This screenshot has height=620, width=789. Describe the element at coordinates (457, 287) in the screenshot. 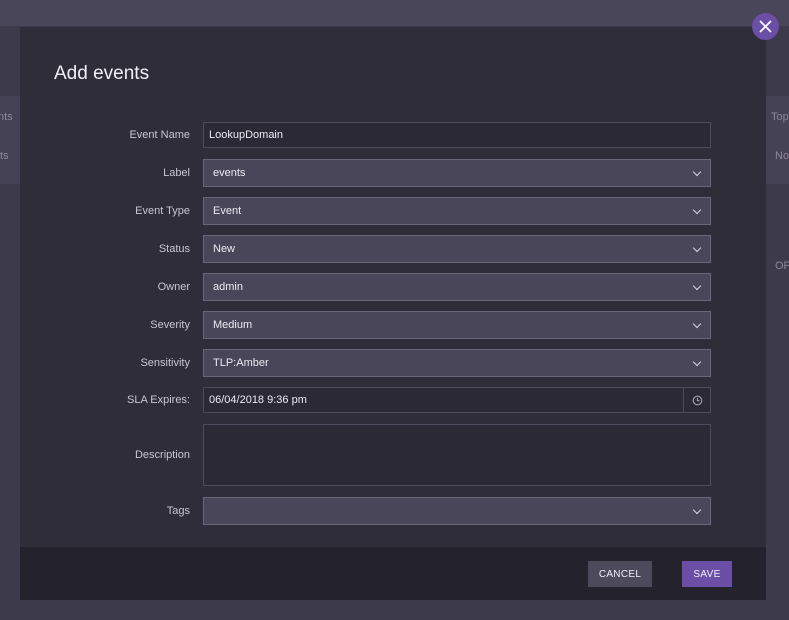

I see `owner-select: admin` at that location.